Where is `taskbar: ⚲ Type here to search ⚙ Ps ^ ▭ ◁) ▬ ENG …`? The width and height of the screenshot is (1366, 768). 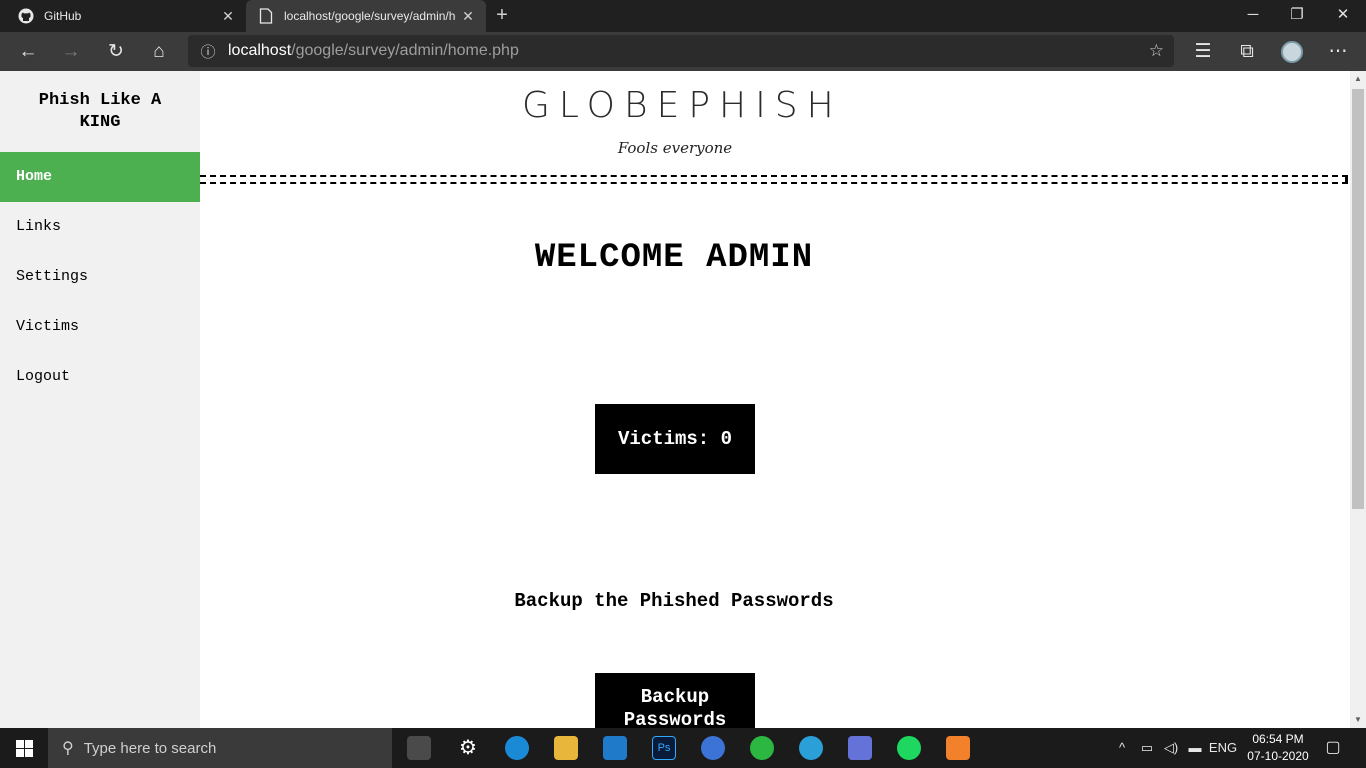
taskbar: ⚲ Type here to search ⚙ Ps ^ ▭ ◁) ▬ ENG … is located at coordinates (683, 748).